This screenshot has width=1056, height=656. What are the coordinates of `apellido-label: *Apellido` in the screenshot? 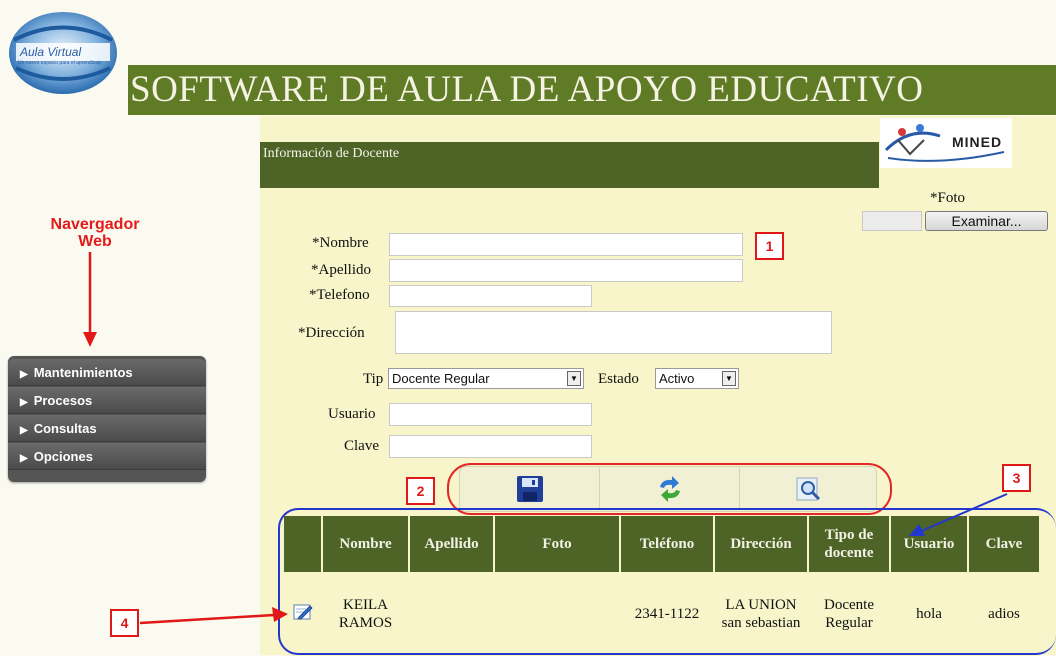 It's located at (341, 270).